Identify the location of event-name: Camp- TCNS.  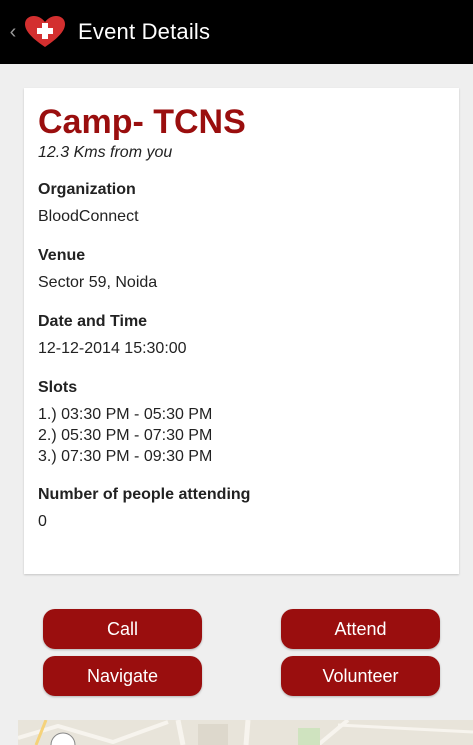
(142, 122).